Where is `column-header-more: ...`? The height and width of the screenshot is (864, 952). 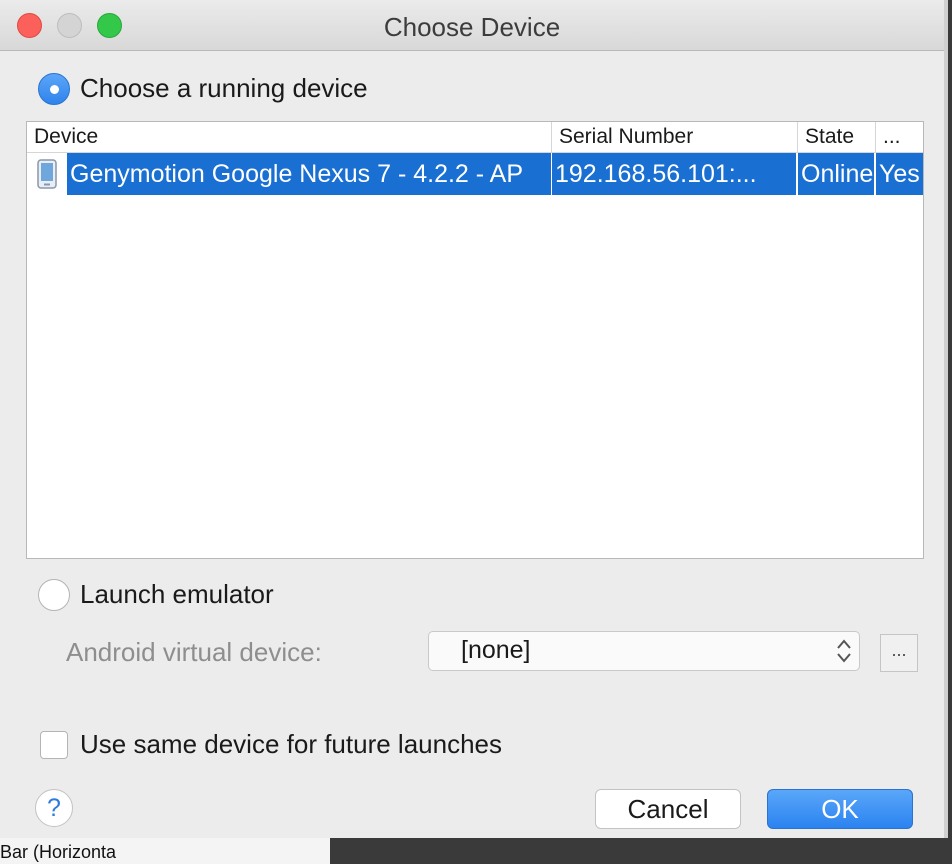 column-header-more: ... is located at coordinates (899, 137).